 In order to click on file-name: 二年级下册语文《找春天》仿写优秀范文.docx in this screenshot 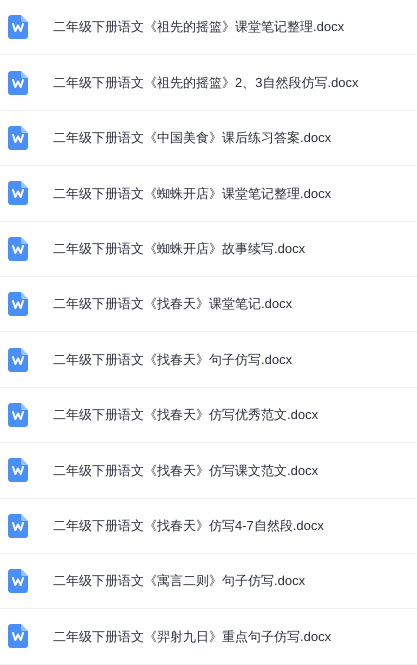, I will do `click(185, 415)`.